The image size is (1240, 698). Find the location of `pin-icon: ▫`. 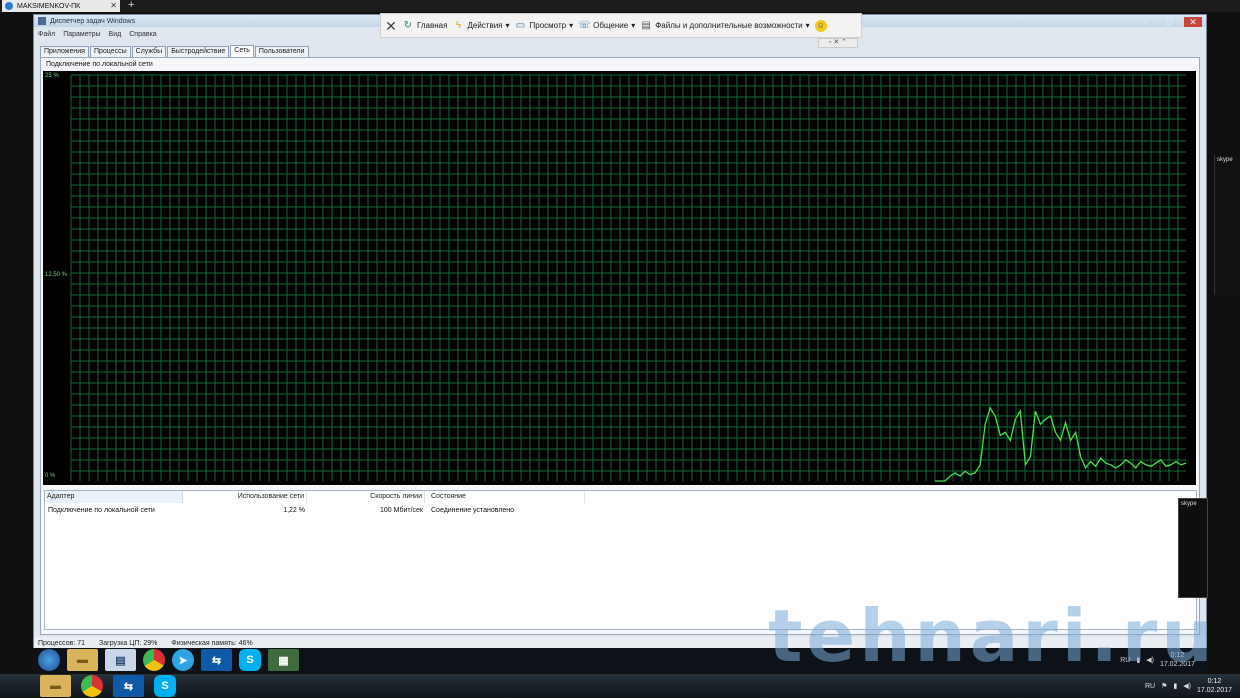

pin-icon: ▫ is located at coordinates (830, 42).